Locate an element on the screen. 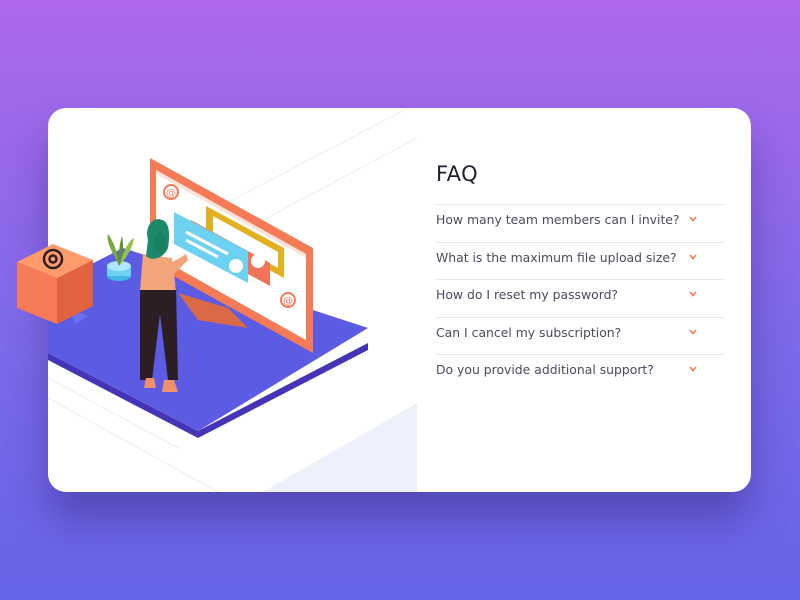  faq-question: What is the maximum file upload size? is located at coordinates (556, 257).